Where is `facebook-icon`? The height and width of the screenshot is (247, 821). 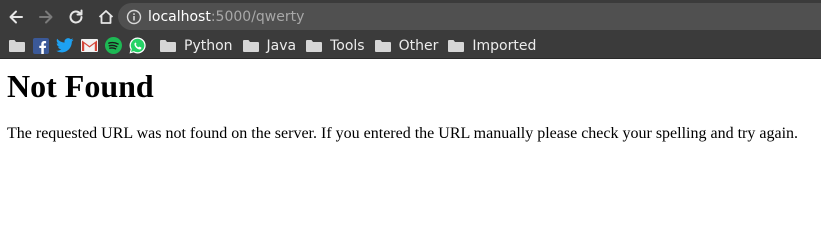
facebook-icon is located at coordinates (41, 45).